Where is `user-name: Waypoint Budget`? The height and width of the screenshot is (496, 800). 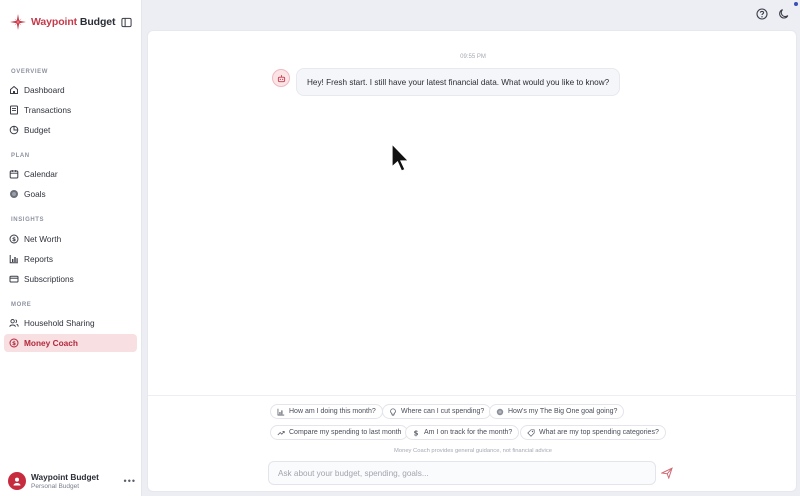 user-name: Waypoint Budget is located at coordinates (65, 477).